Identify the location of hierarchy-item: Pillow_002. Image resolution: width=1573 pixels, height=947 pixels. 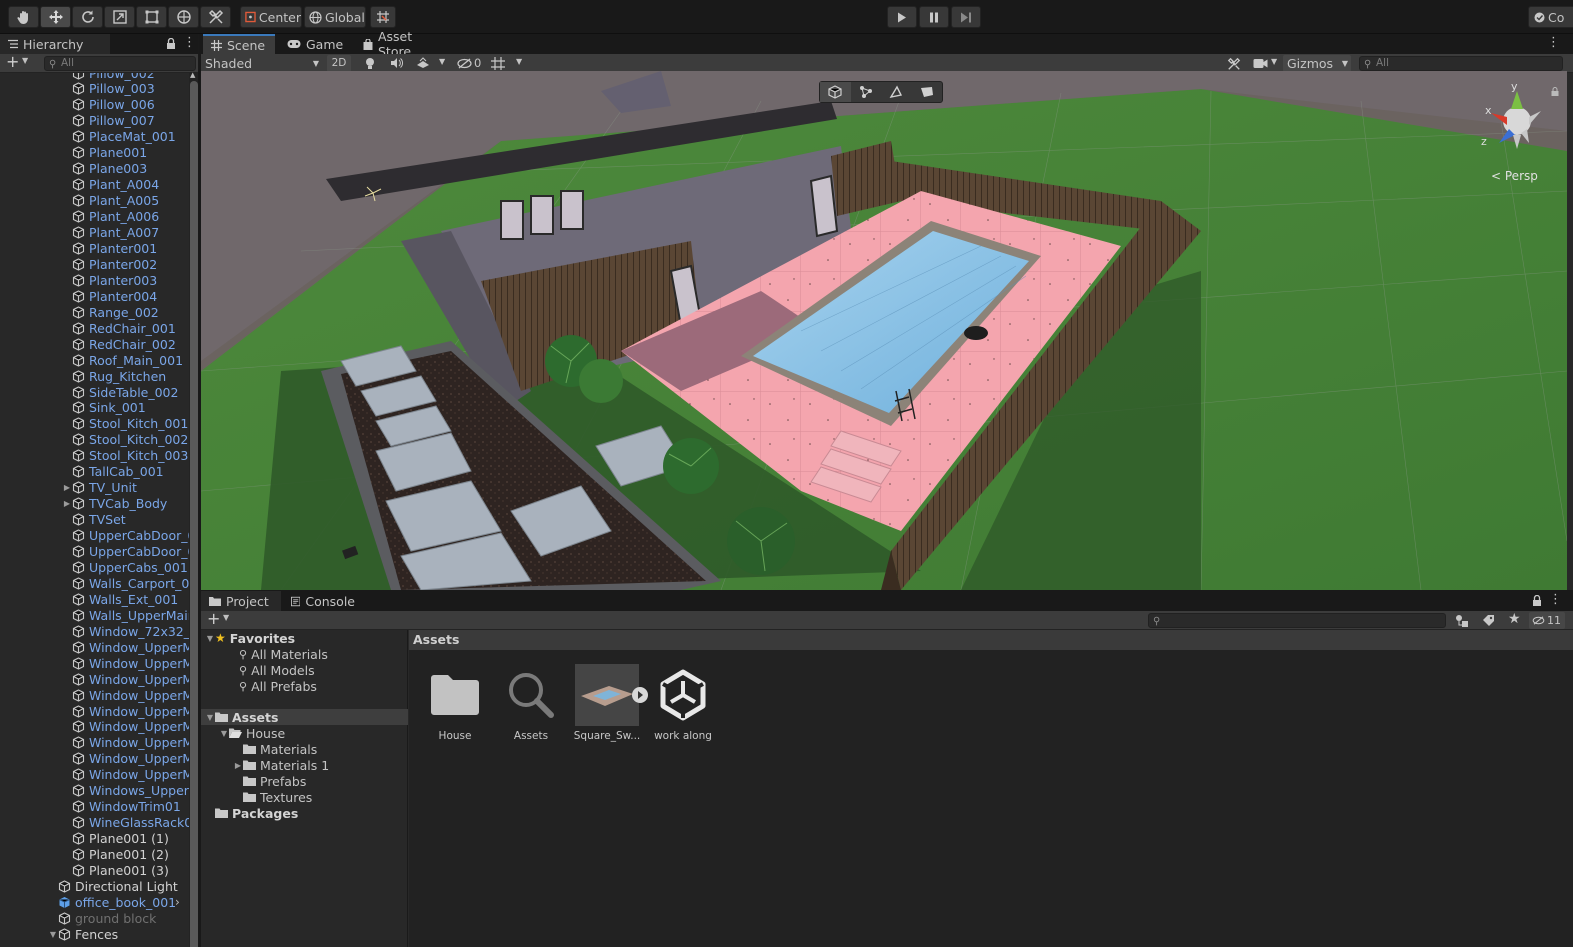
(94, 77).